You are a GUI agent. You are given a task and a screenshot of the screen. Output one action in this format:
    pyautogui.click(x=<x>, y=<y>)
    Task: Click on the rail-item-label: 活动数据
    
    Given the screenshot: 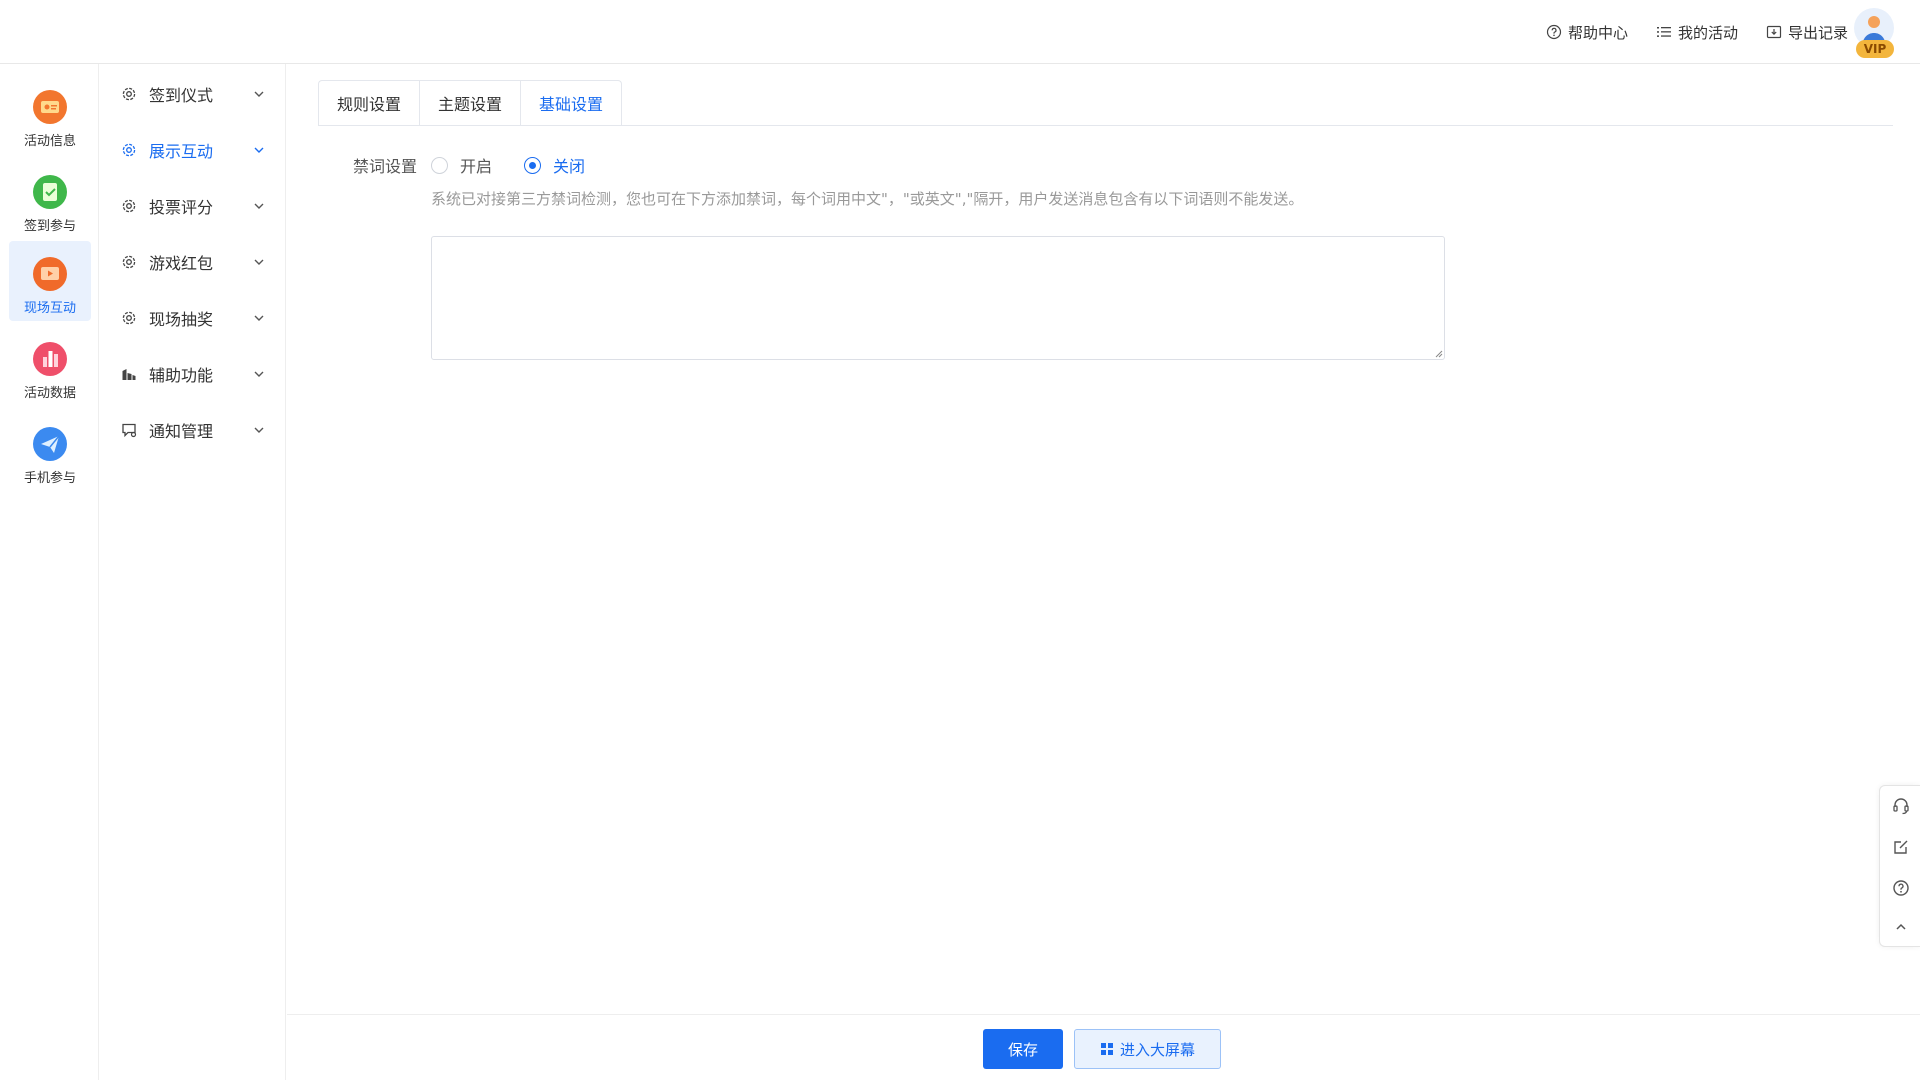 What is the action you would take?
    pyautogui.click(x=49, y=393)
    